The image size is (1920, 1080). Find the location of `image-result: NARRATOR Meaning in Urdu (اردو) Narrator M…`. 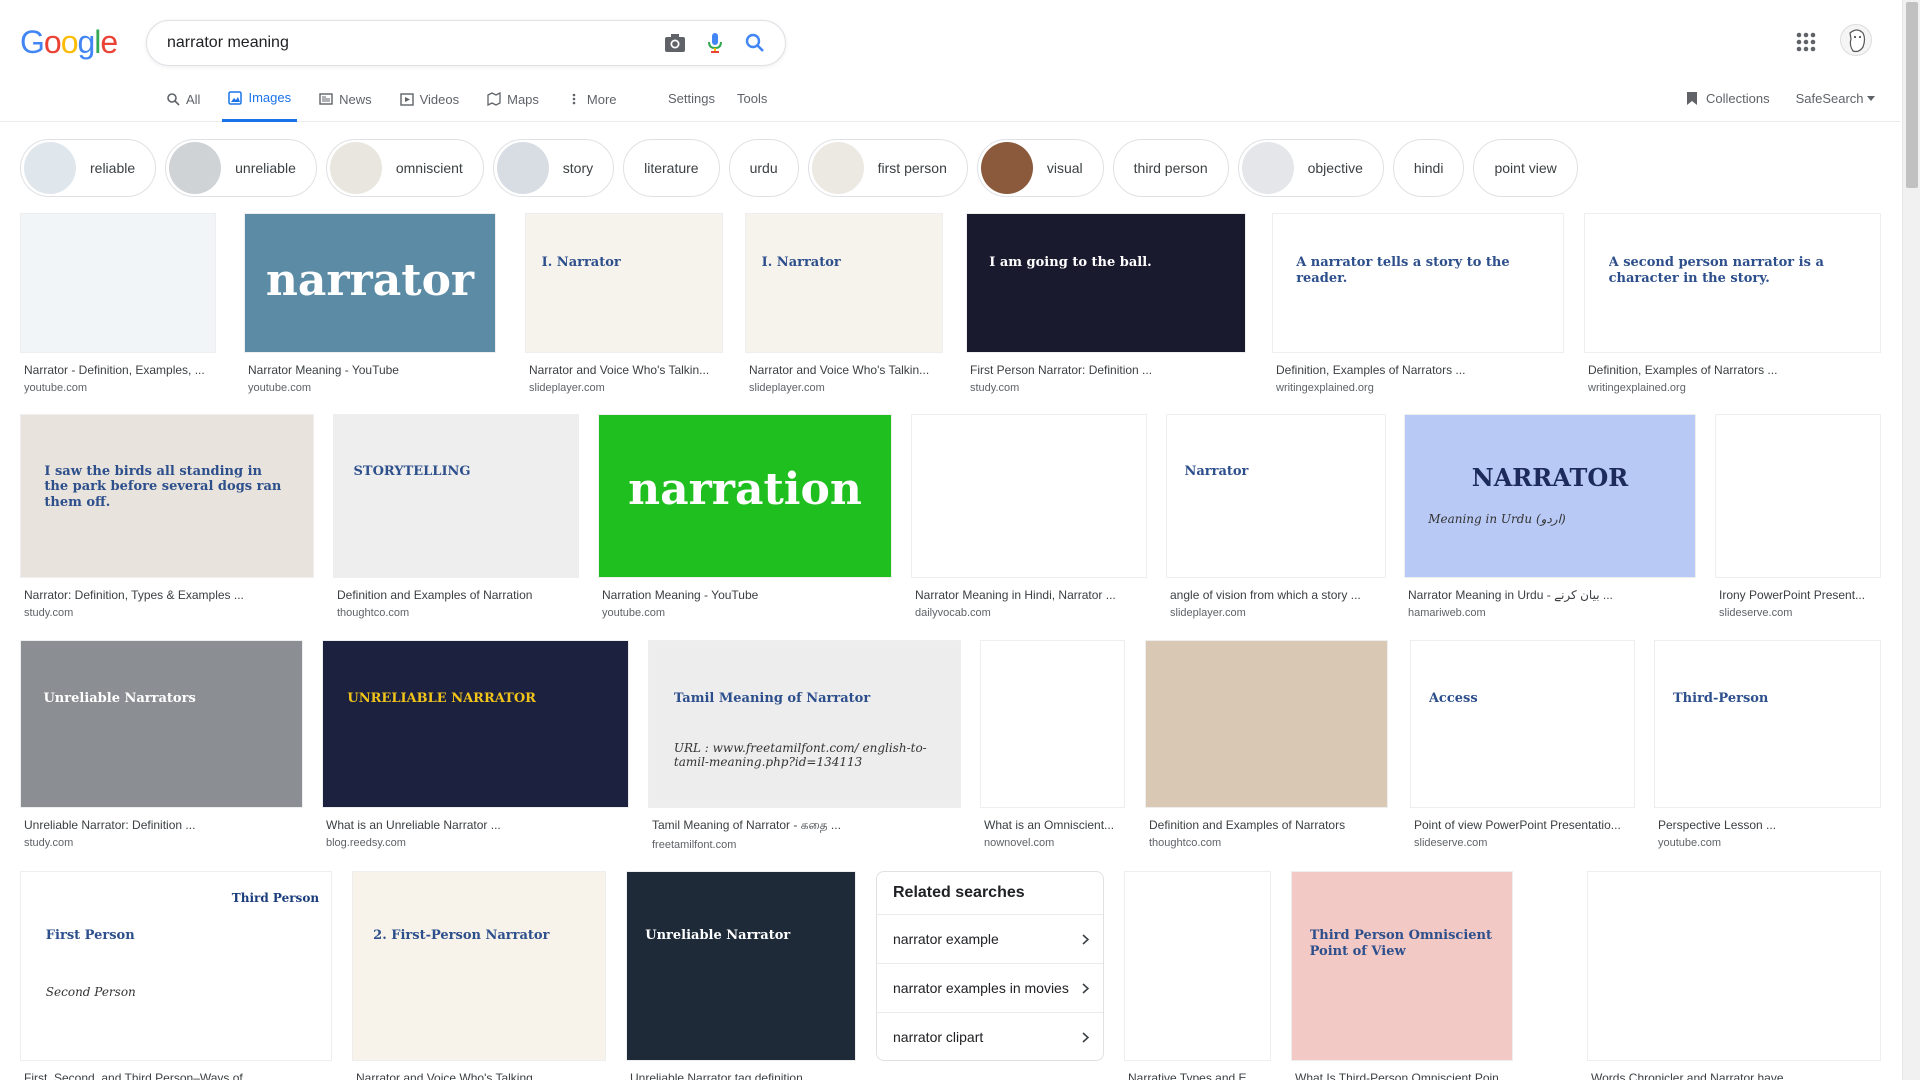

image-result: NARRATOR Meaning in Urdu (اردو) Narrator M… is located at coordinates (1550, 516).